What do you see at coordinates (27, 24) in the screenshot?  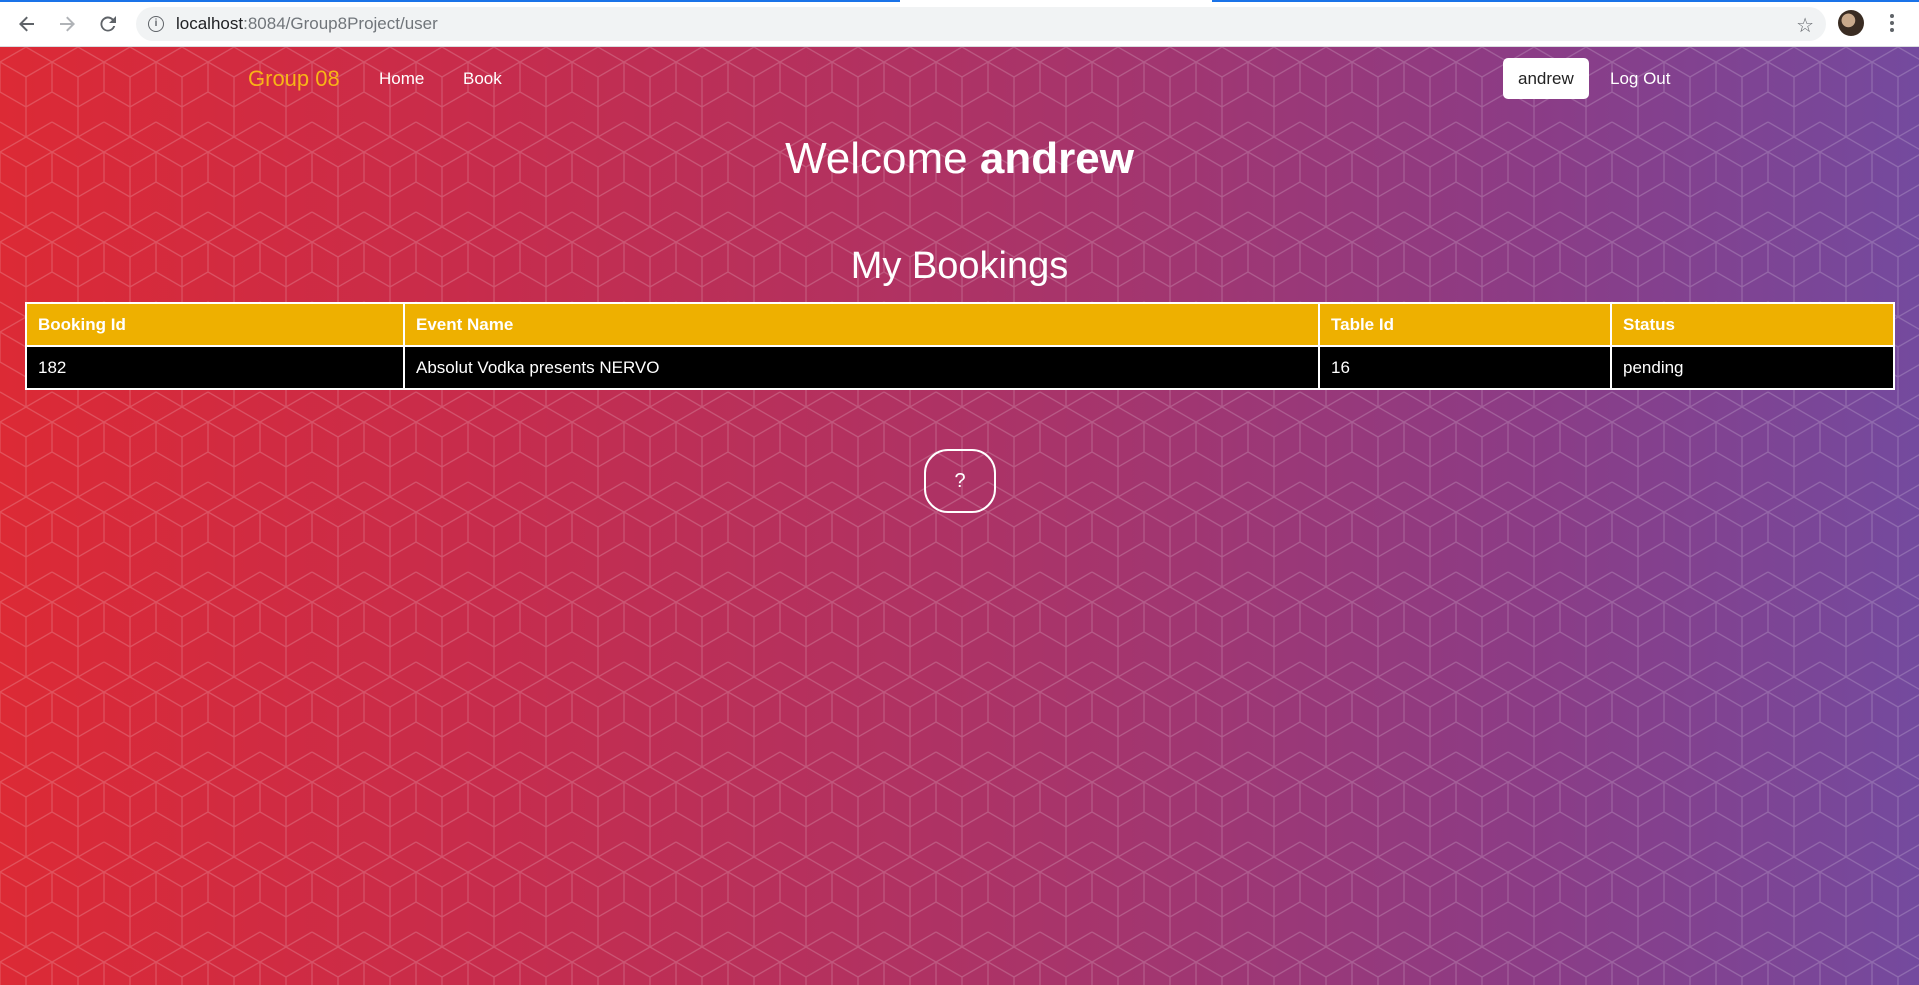 I see `back-icon` at bounding box center [27, 24].